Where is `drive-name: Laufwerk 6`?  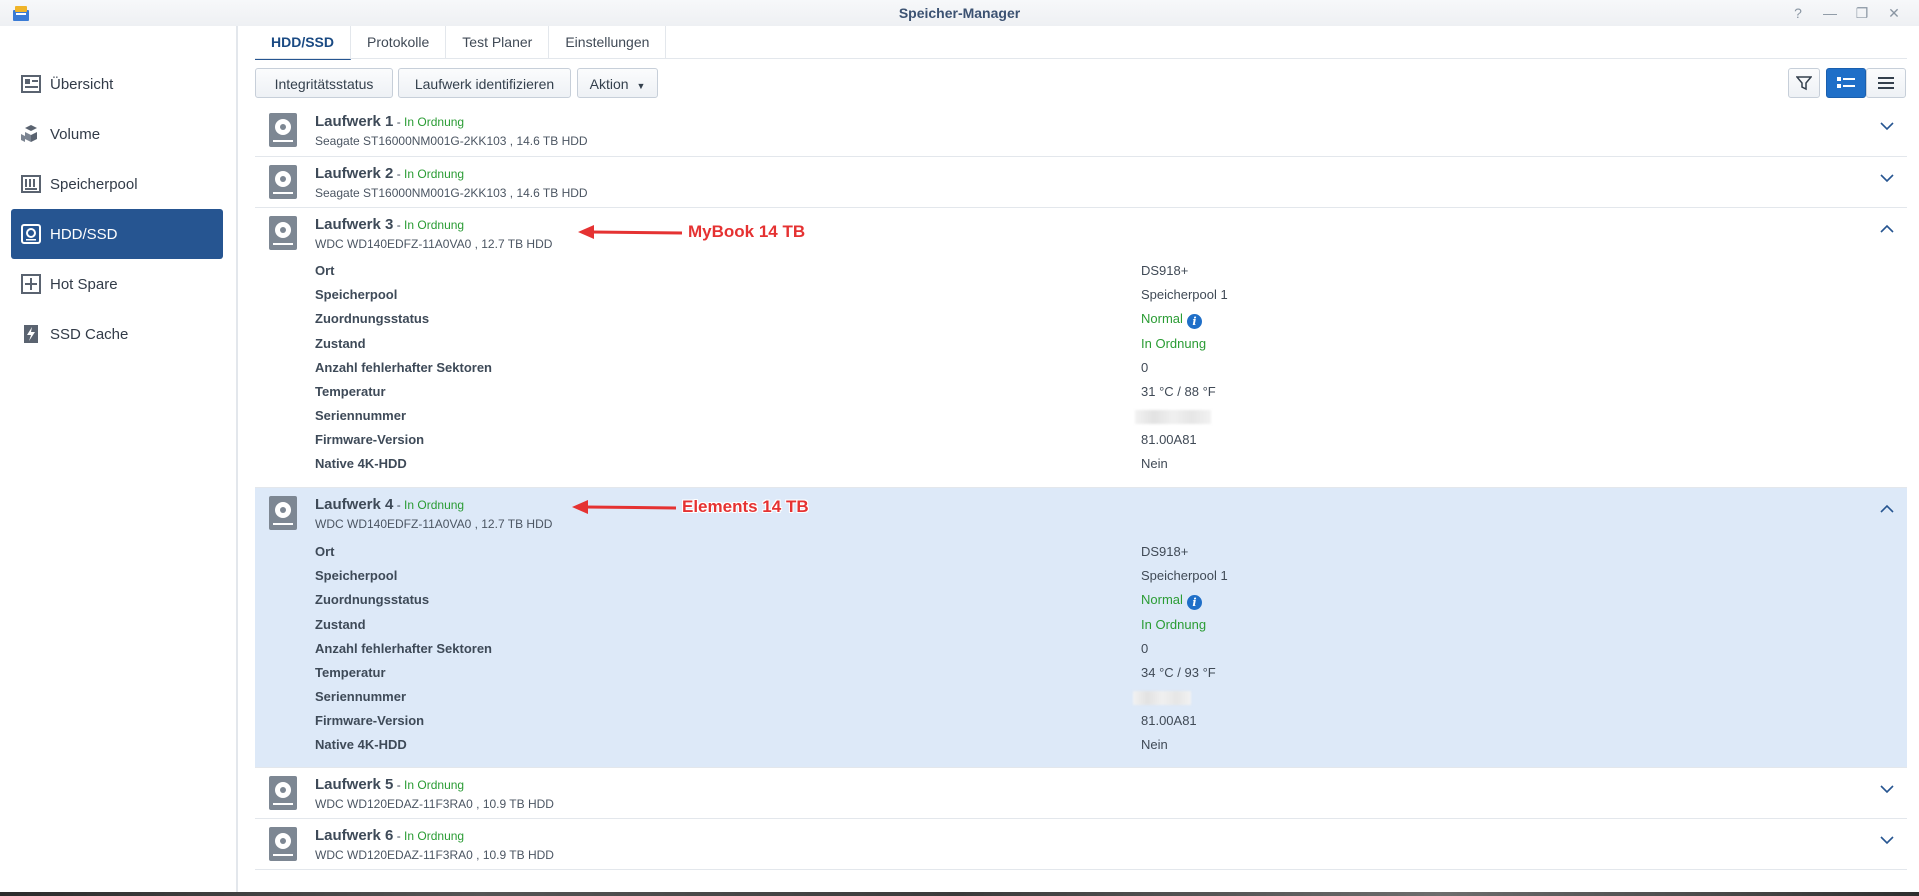 drive-name: Laufwerk 6 is located at coordinates (354, 835).